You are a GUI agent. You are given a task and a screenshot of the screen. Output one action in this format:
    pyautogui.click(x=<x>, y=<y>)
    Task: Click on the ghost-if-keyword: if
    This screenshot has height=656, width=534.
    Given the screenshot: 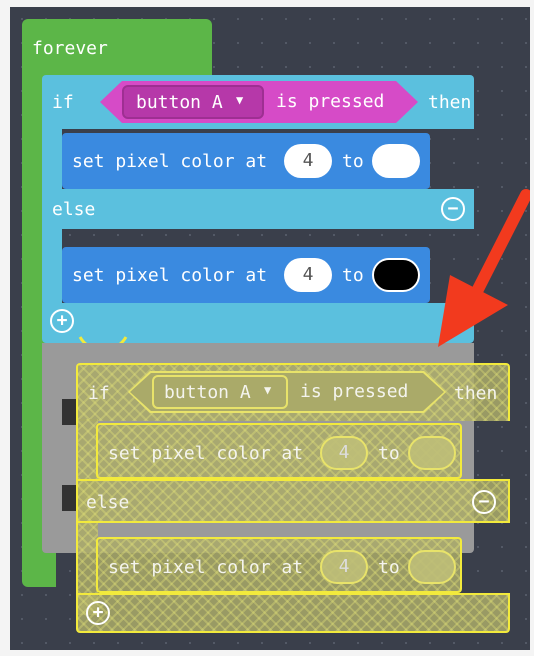 What is the action you would take?
    pyautogui.click(x=99, y=393)
    